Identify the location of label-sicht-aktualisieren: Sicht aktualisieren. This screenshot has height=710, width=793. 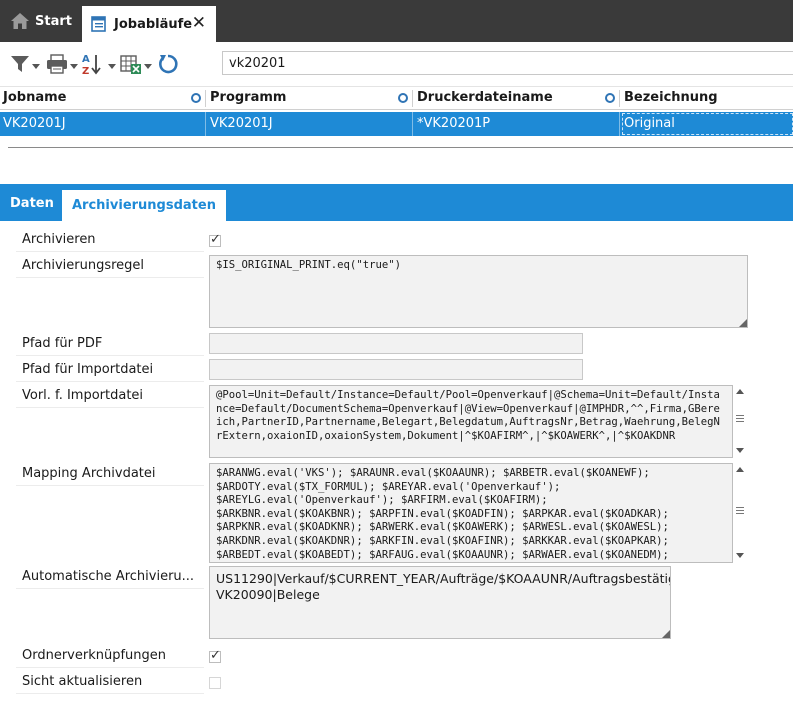
(110, 683).